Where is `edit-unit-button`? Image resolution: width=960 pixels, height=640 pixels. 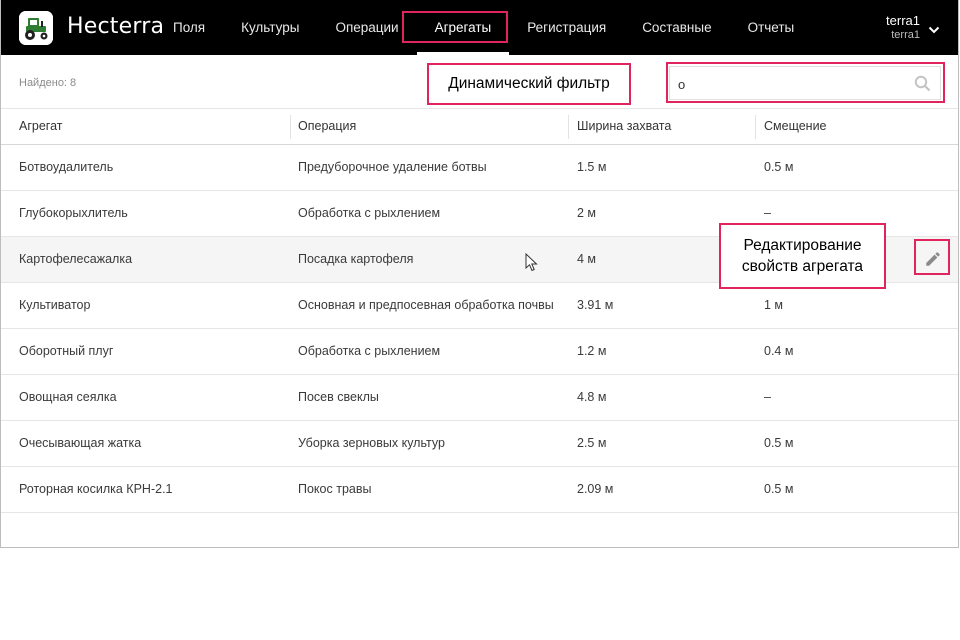 edit-unit-button is located at coordinates (933, 260).